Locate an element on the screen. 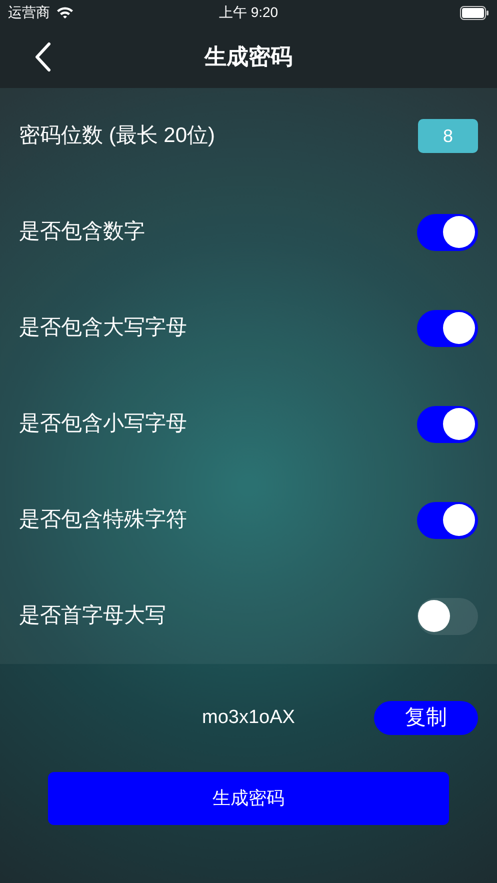 Image resolution: width=497 pixels, height=883 pixels. screen-title: 生成密码 is located at coordinates (248, 57).